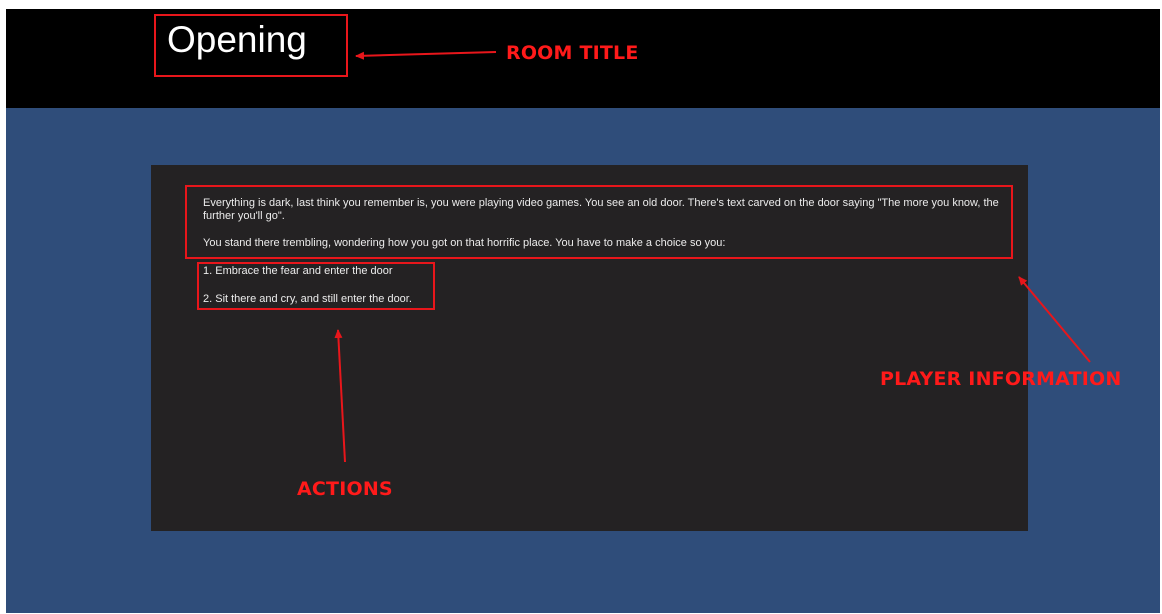  Describe the element at coordinates (345, 489) in the screenshot. I see `actions-annotation: ACTIONS` at that location.